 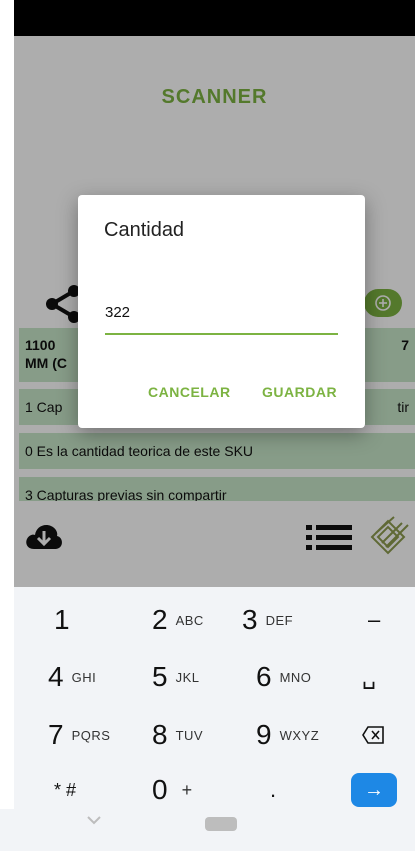 I want to click on key-5: 5 JKL, so click(x=175, y=677).